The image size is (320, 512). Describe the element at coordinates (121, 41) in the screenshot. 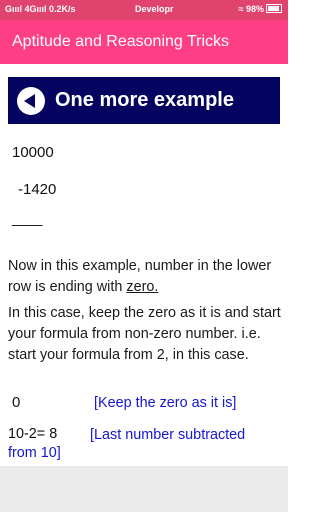

I see `app-title: Aptitude and Reasoning Tricks` at that location.